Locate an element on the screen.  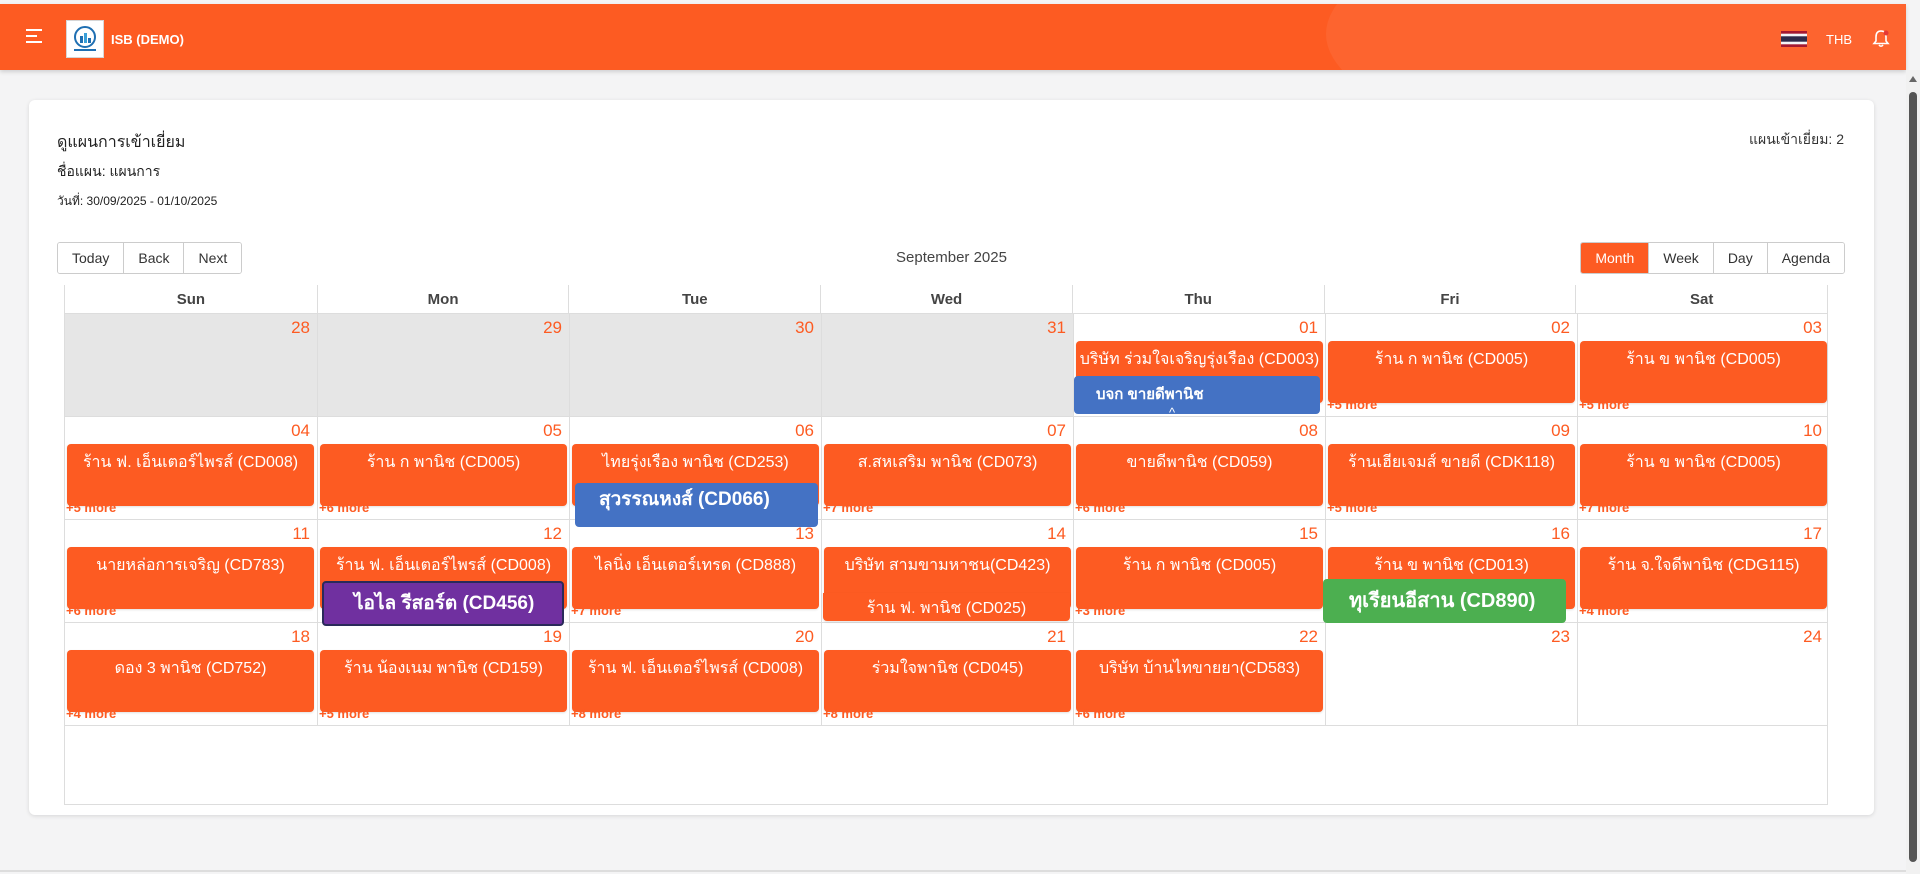
week-view-button: Week is located at coordinates (1681, 258).